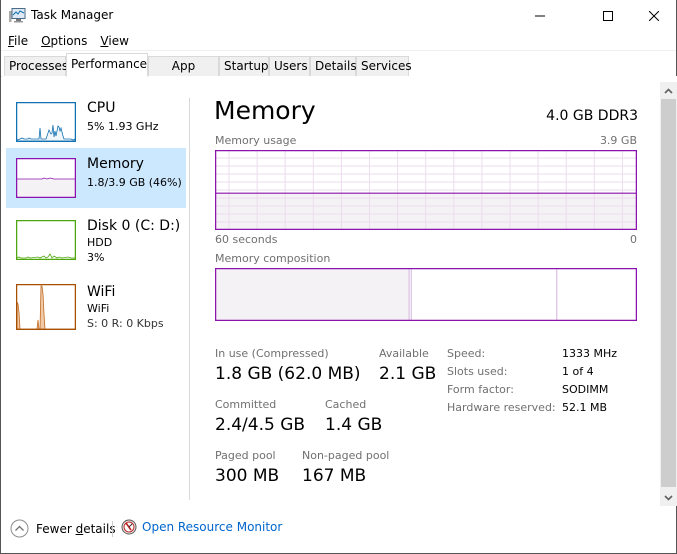  Describe the element at coordinates (466, 353) in the screenshot. I see `spec-speed-label: Speed:` at that location.